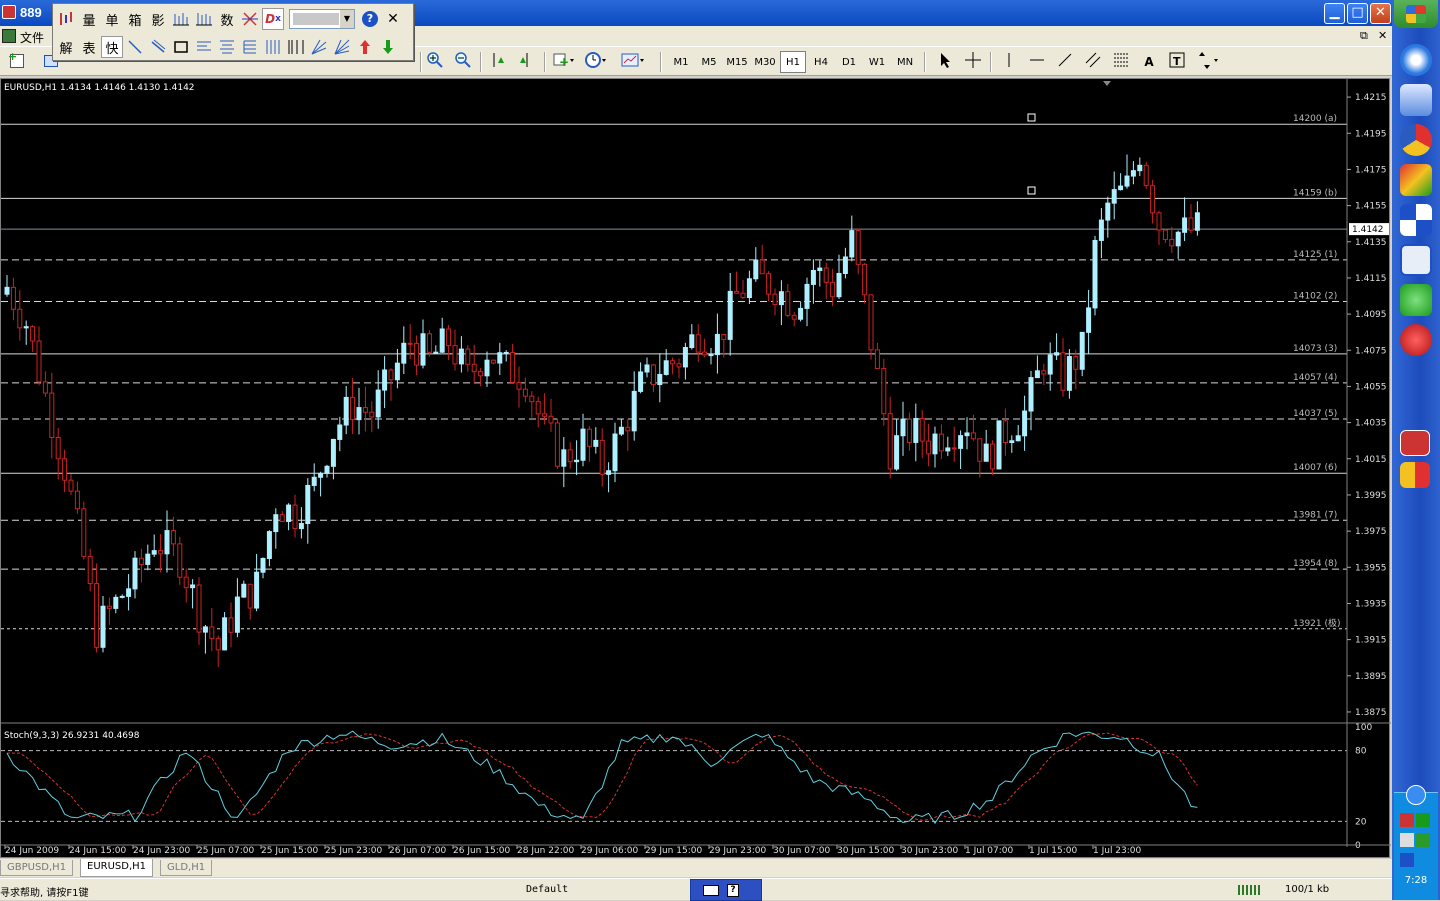 Image resolution: width=1440 pixels, height=901 pixels. What do you see at coordinates (1416, 60) in the screenshot?
I see `ie-icon` at bounding box center [1416, 60].